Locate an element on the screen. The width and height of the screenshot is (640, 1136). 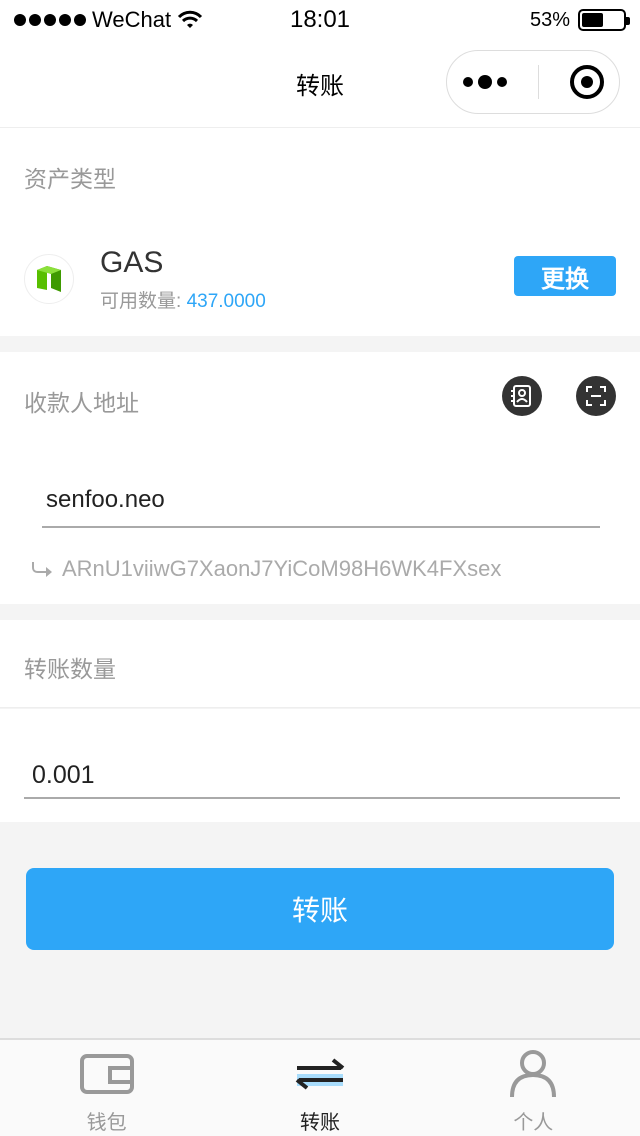
mini-program-capsule is located at coordinates (533, 82).